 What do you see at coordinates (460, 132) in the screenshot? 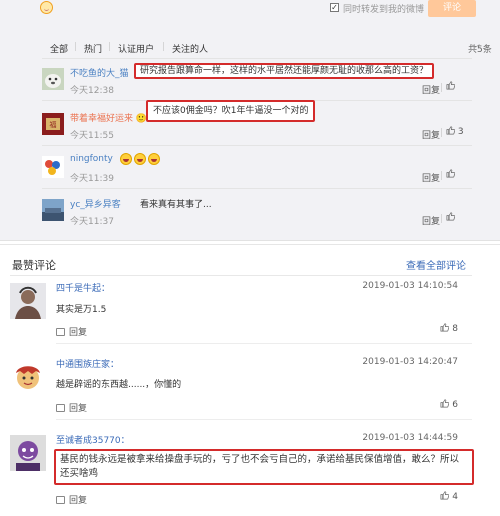
I see `like-count: 3` at bounding box center [460, 132].